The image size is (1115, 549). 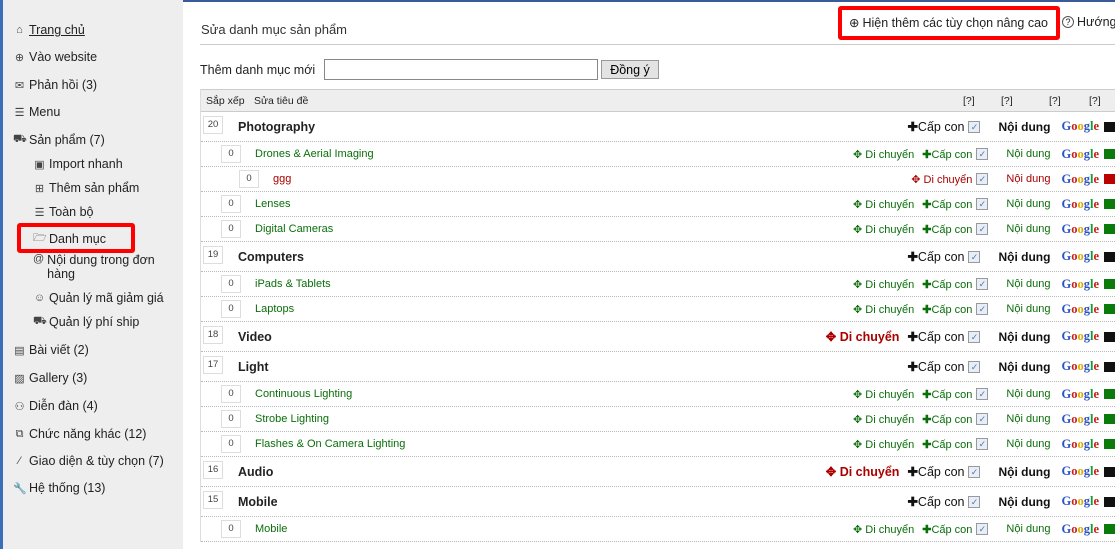 I want to click on order-input: 16, so click(x=213, y=470).